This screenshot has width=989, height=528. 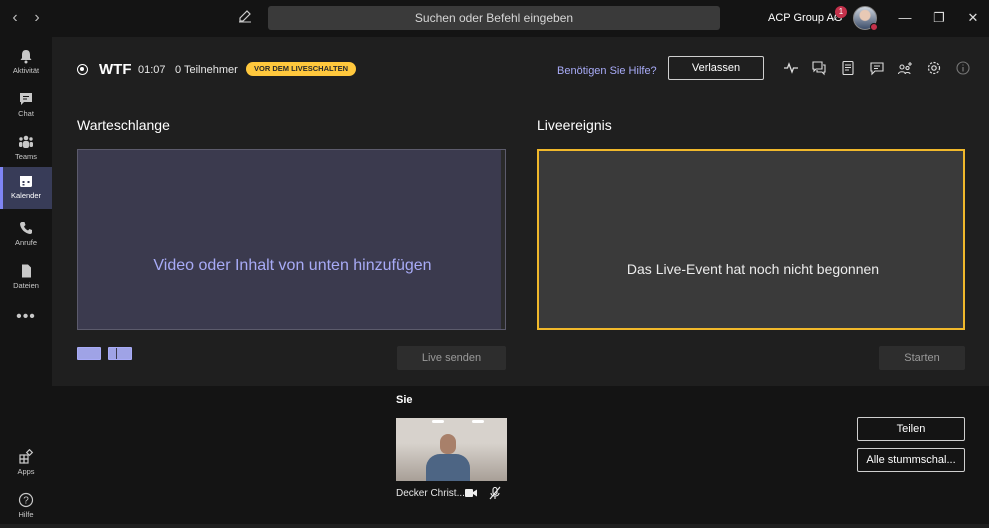 I want to click on presenter-heading: Sie, so click(x=404, y=400).